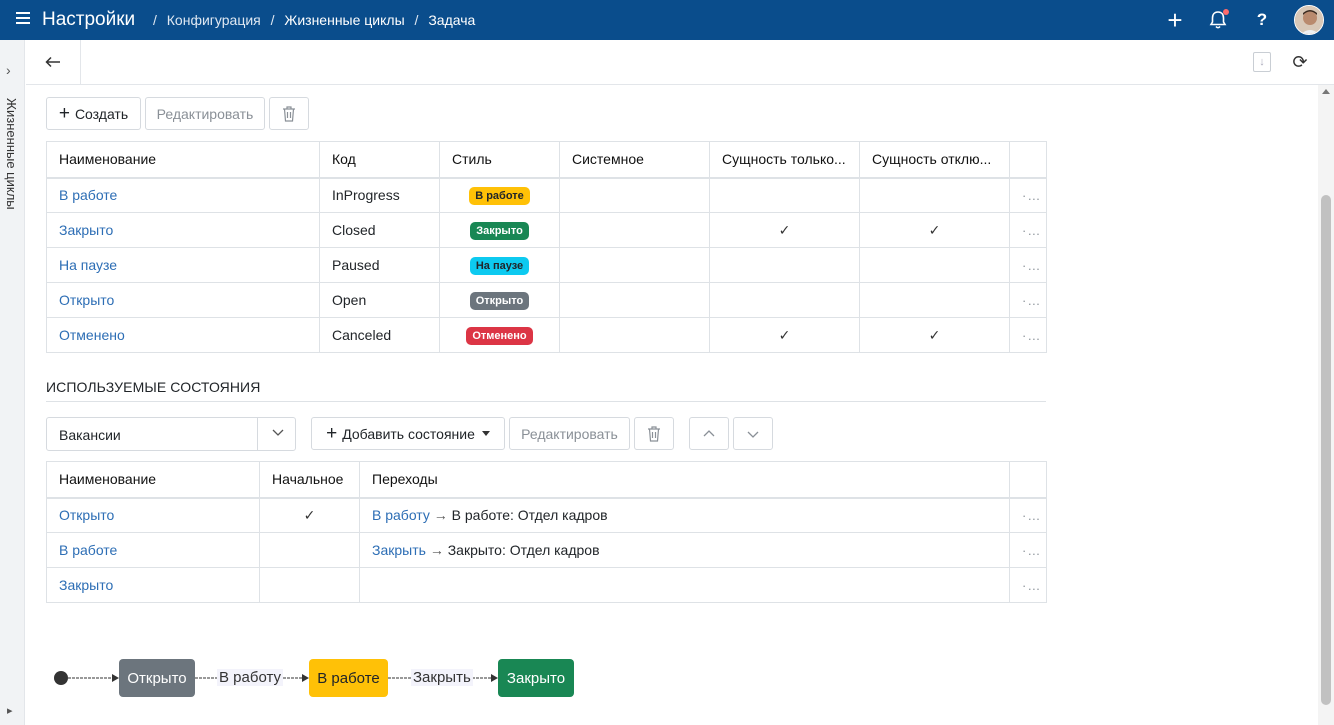  What do you see at coordinates (8, 70) in the screenshot?
I see `chevron-right-icon: ›` at bounding box center [8, 70].